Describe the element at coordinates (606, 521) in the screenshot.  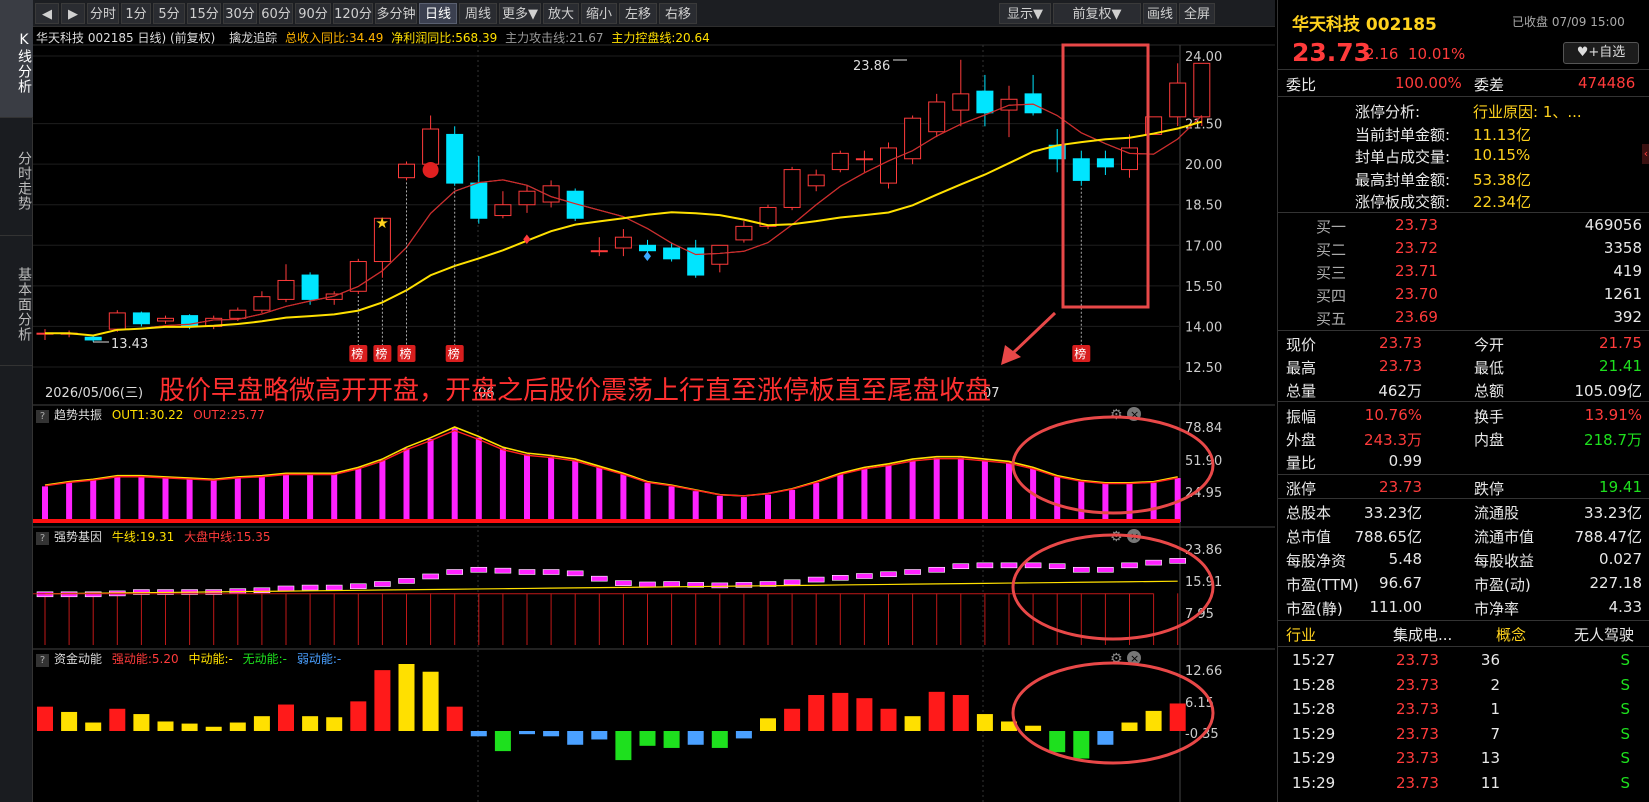
I see `baseline` at that location.